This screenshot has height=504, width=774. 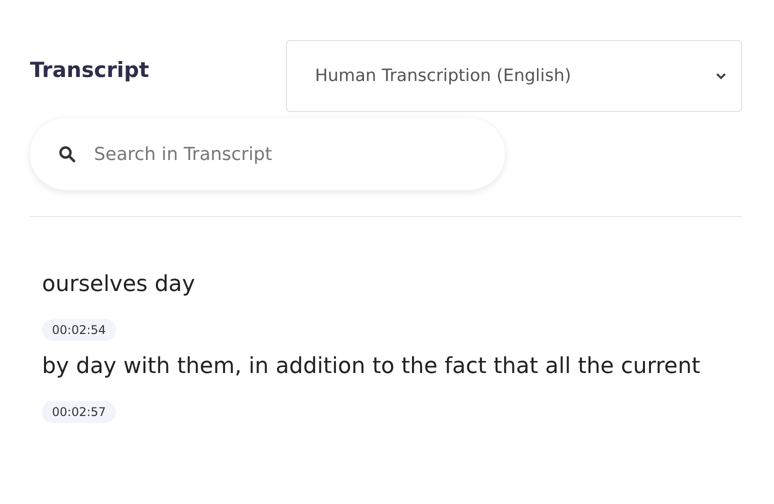 What do you see at coordinates (372, 367) in the screenshot?
I see `transcript-text: by day with them, in addition to the fact that all the current` at bounding box center [372, 367].